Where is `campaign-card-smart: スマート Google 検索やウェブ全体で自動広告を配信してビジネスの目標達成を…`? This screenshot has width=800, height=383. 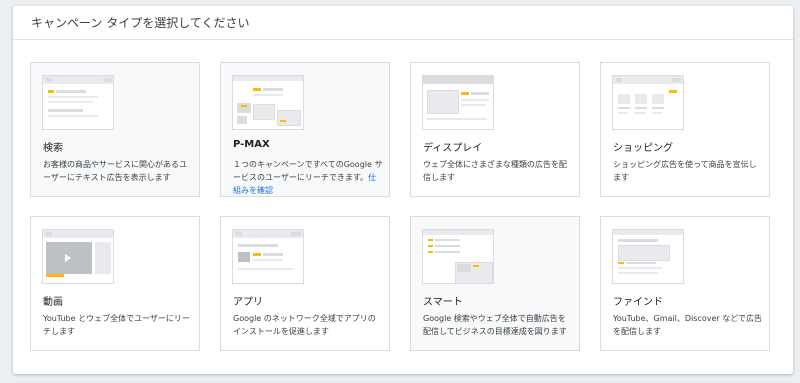
campaign-card-smart: スマート Google 検索やウェブ全体で自動広告を配信してビジネスの目標達成を… is located at coordinates (495, 283).